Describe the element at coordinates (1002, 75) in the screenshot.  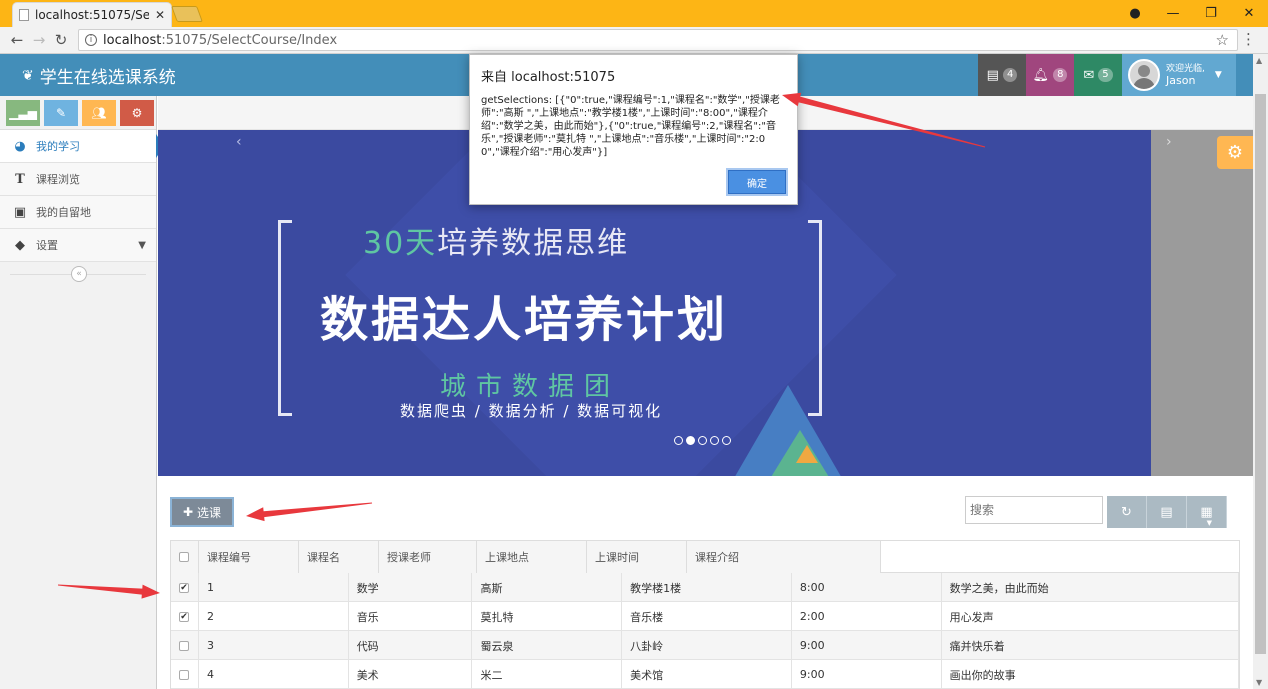
I see `tasks-button: ▤ 4` at that location.